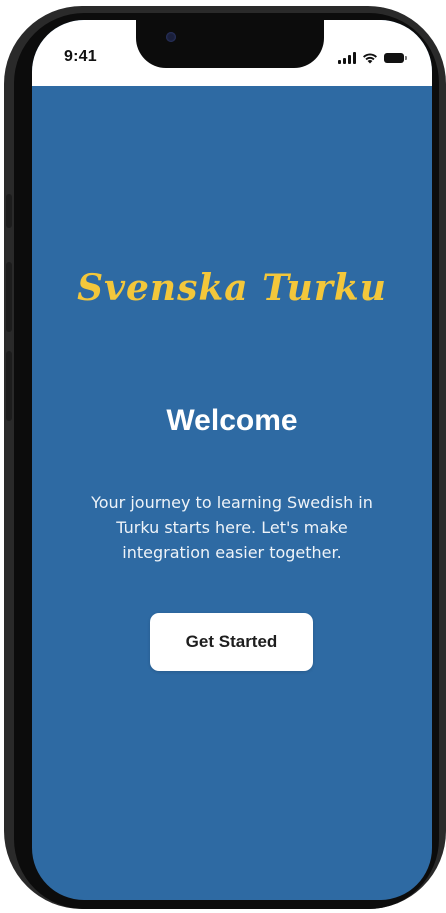 Image resolution: width=446 pixels, height=913 pixels. What do you see at coordinates (347, 58) in the screenshot?
I see `cellular-signal-icon` at bounding box center [347, 58].